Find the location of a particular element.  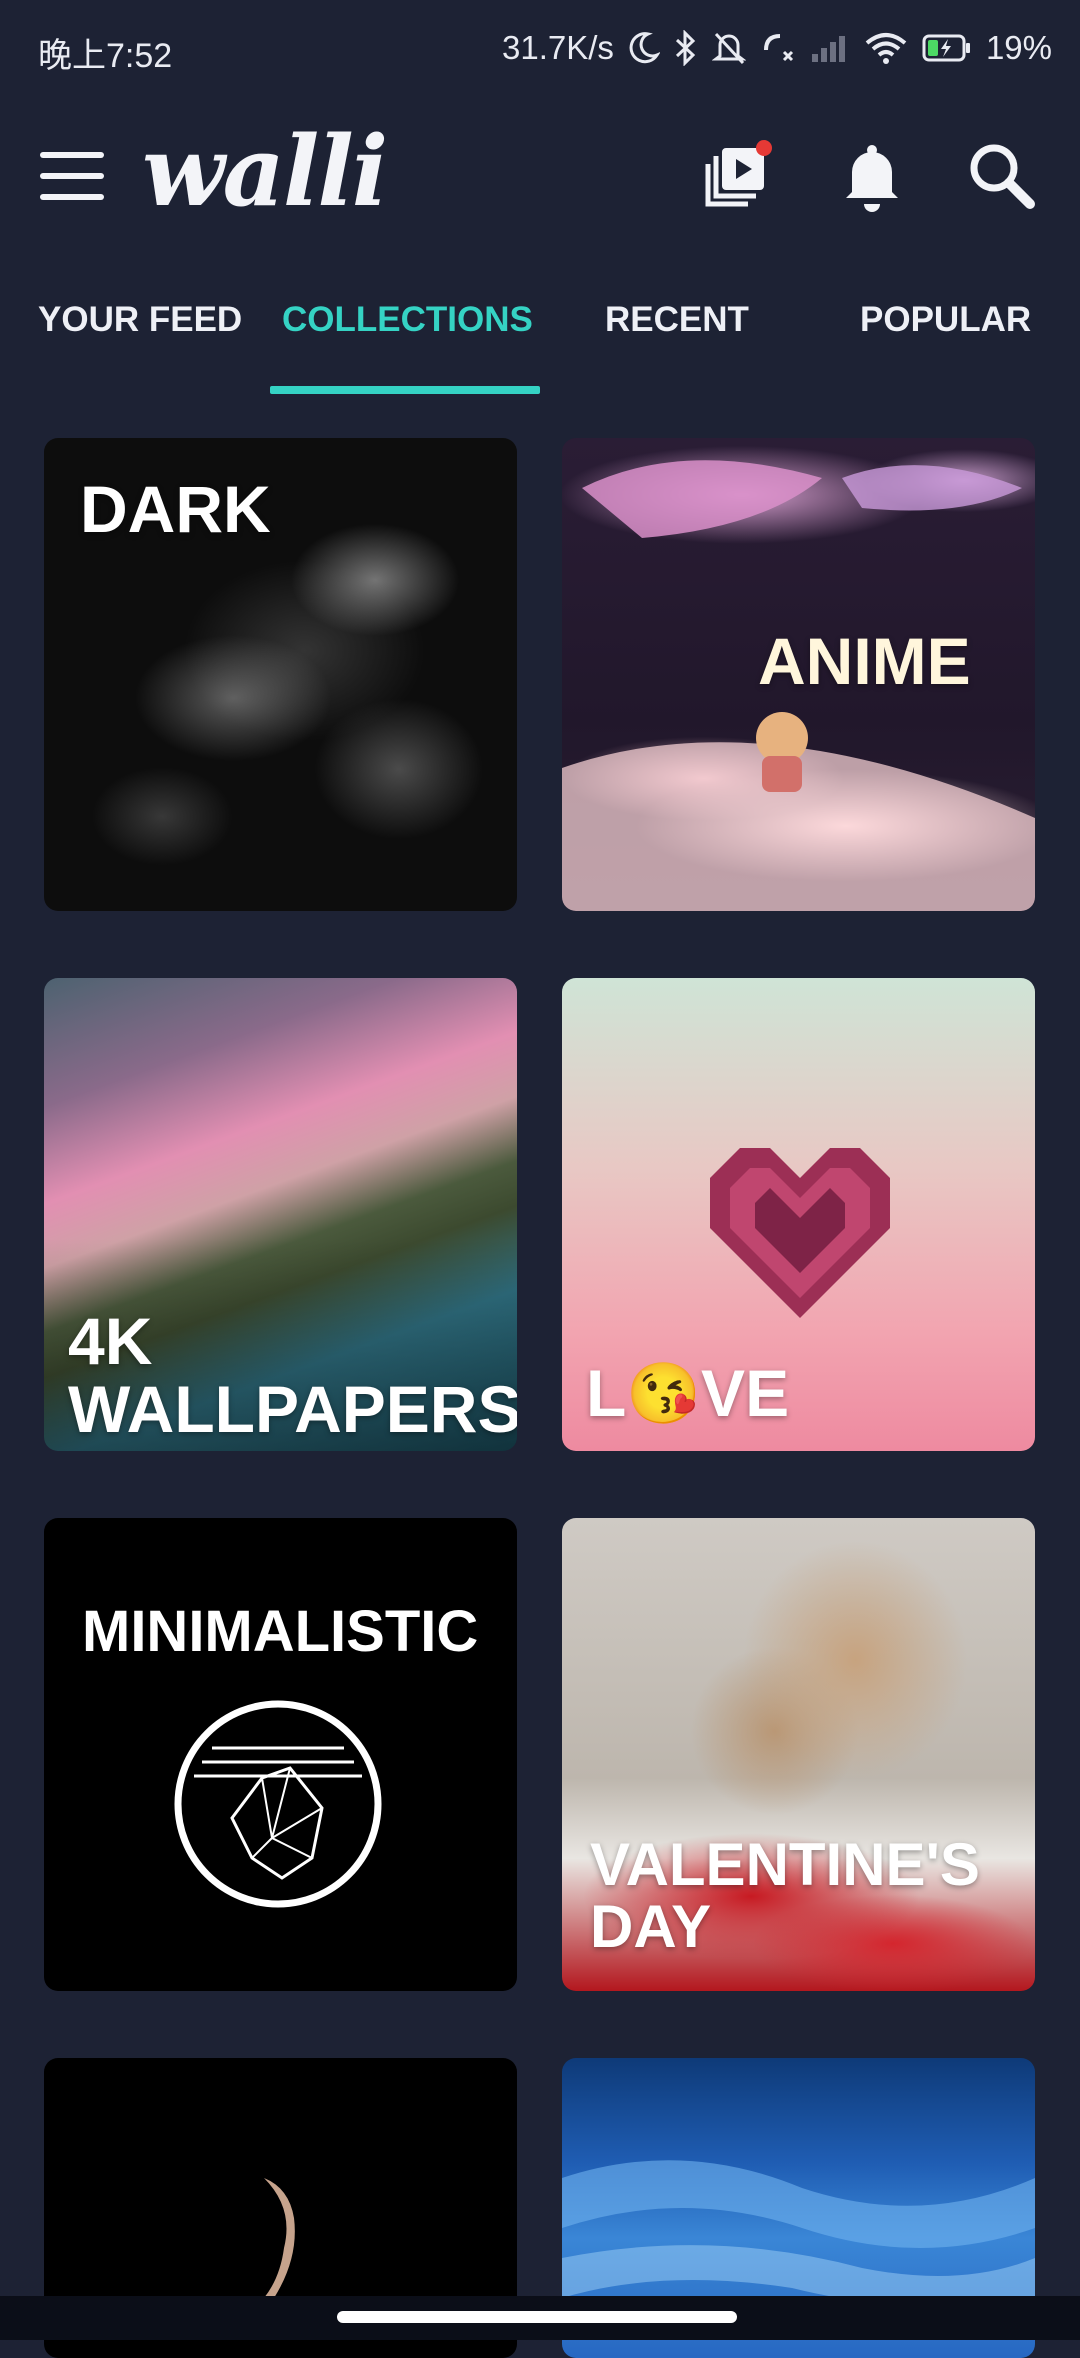

collection-label-line2: WALLPAPERS is located at coordinates (292, 1408).